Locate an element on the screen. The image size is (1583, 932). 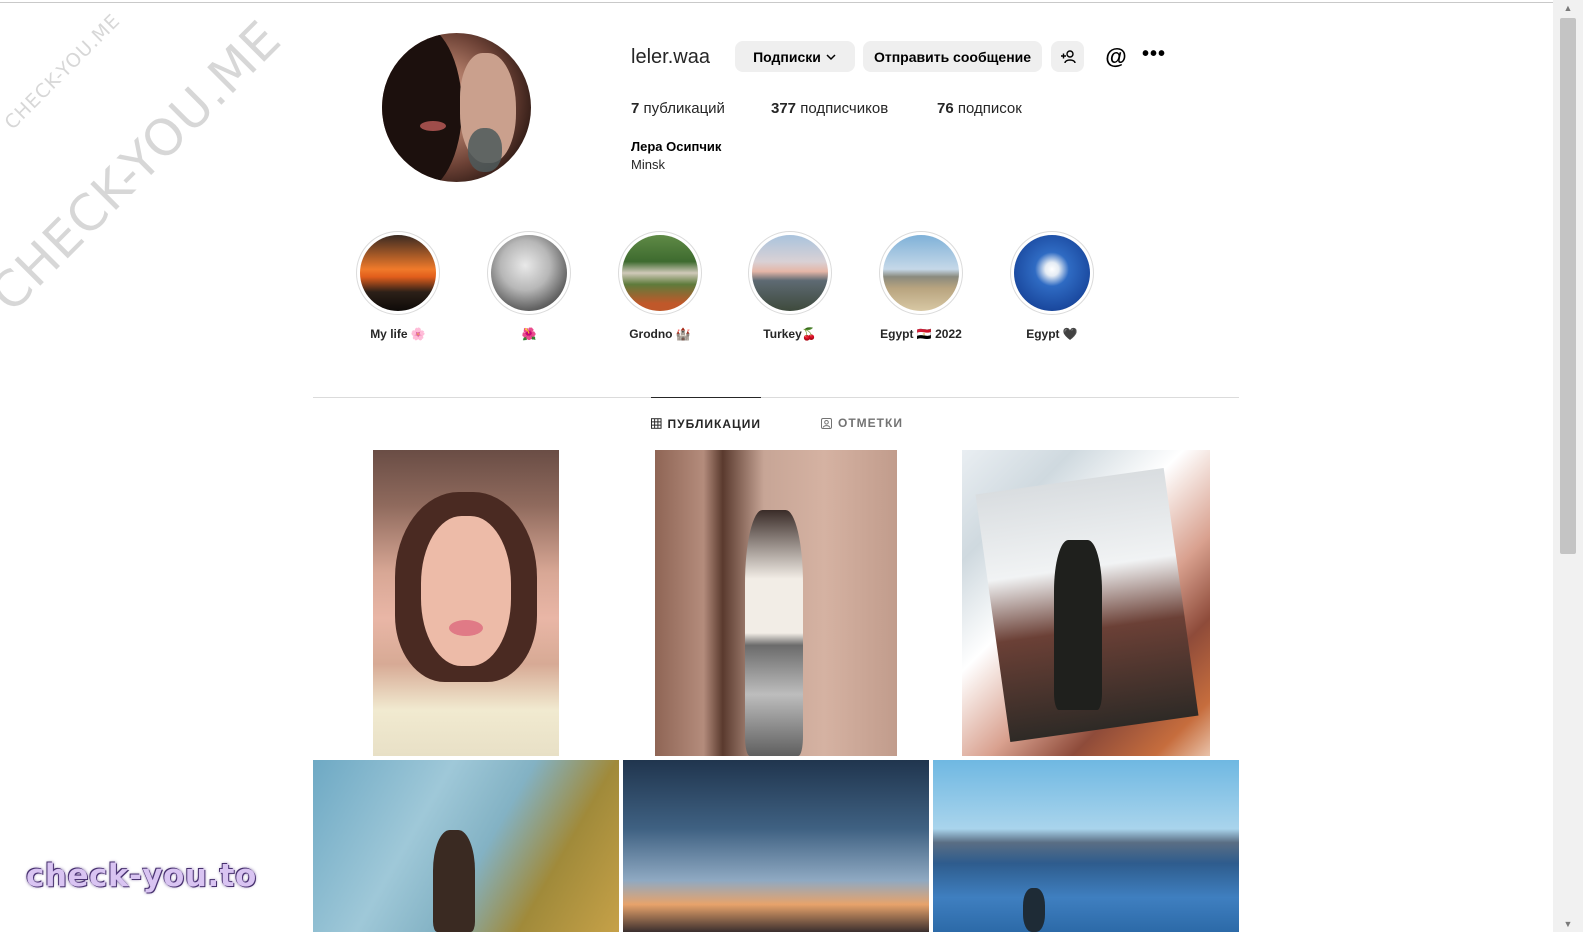
following-label: подписок is located at coordinates (989, 108).